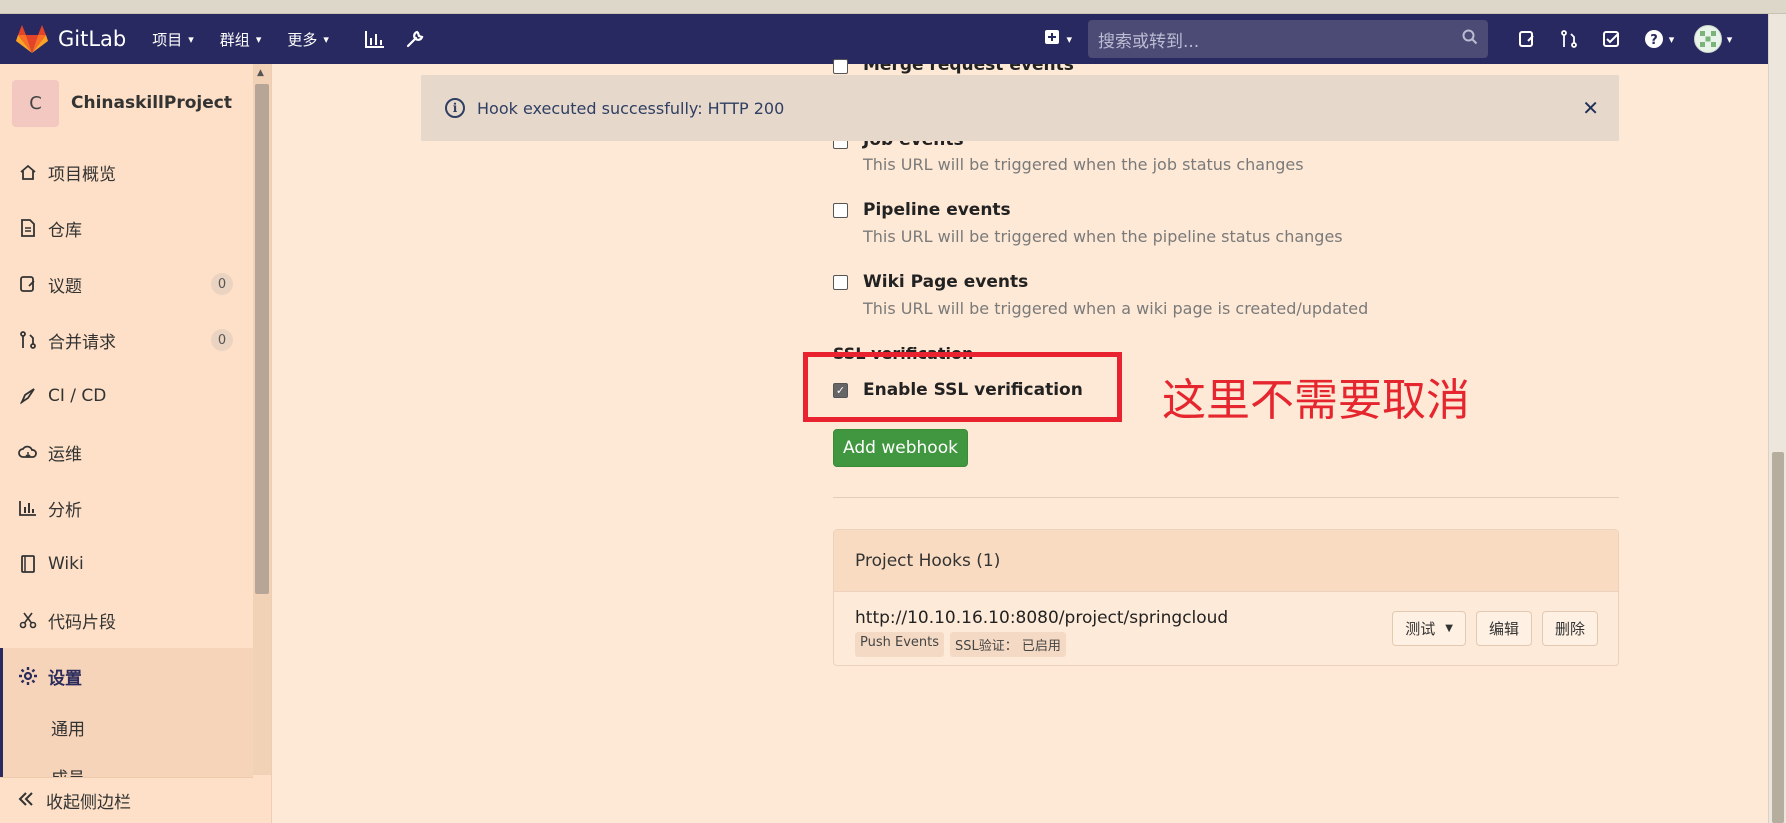  Describe the element at coordinates (28, 396) in the screenshot. I see `rocket-icon` at that location.